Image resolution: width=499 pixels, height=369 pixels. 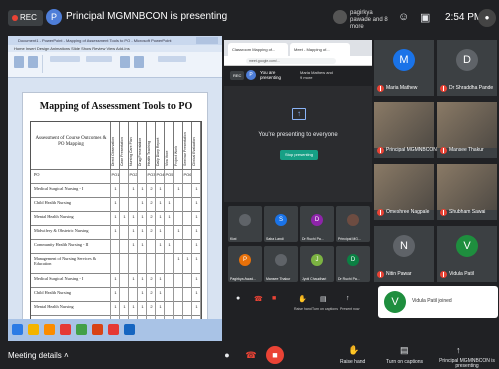 What do you see at coordinates (432, 301) in the screenshot?
I see `toast-message: Vidula Patil joined` at bounding box center [432, 301].